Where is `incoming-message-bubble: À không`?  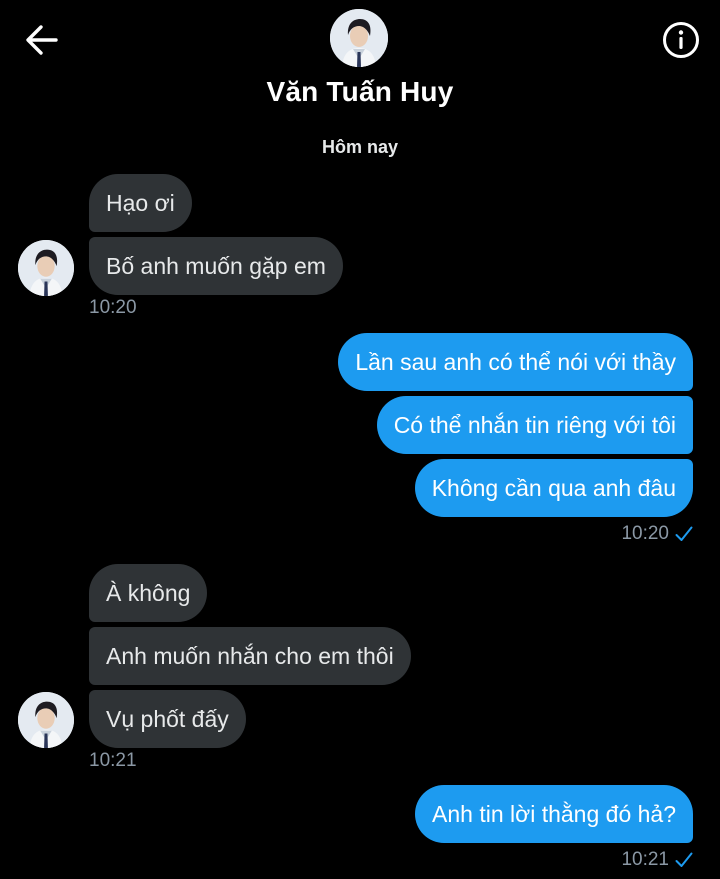 incoming-message-bubble: À không is located at coordinates (148, 593).